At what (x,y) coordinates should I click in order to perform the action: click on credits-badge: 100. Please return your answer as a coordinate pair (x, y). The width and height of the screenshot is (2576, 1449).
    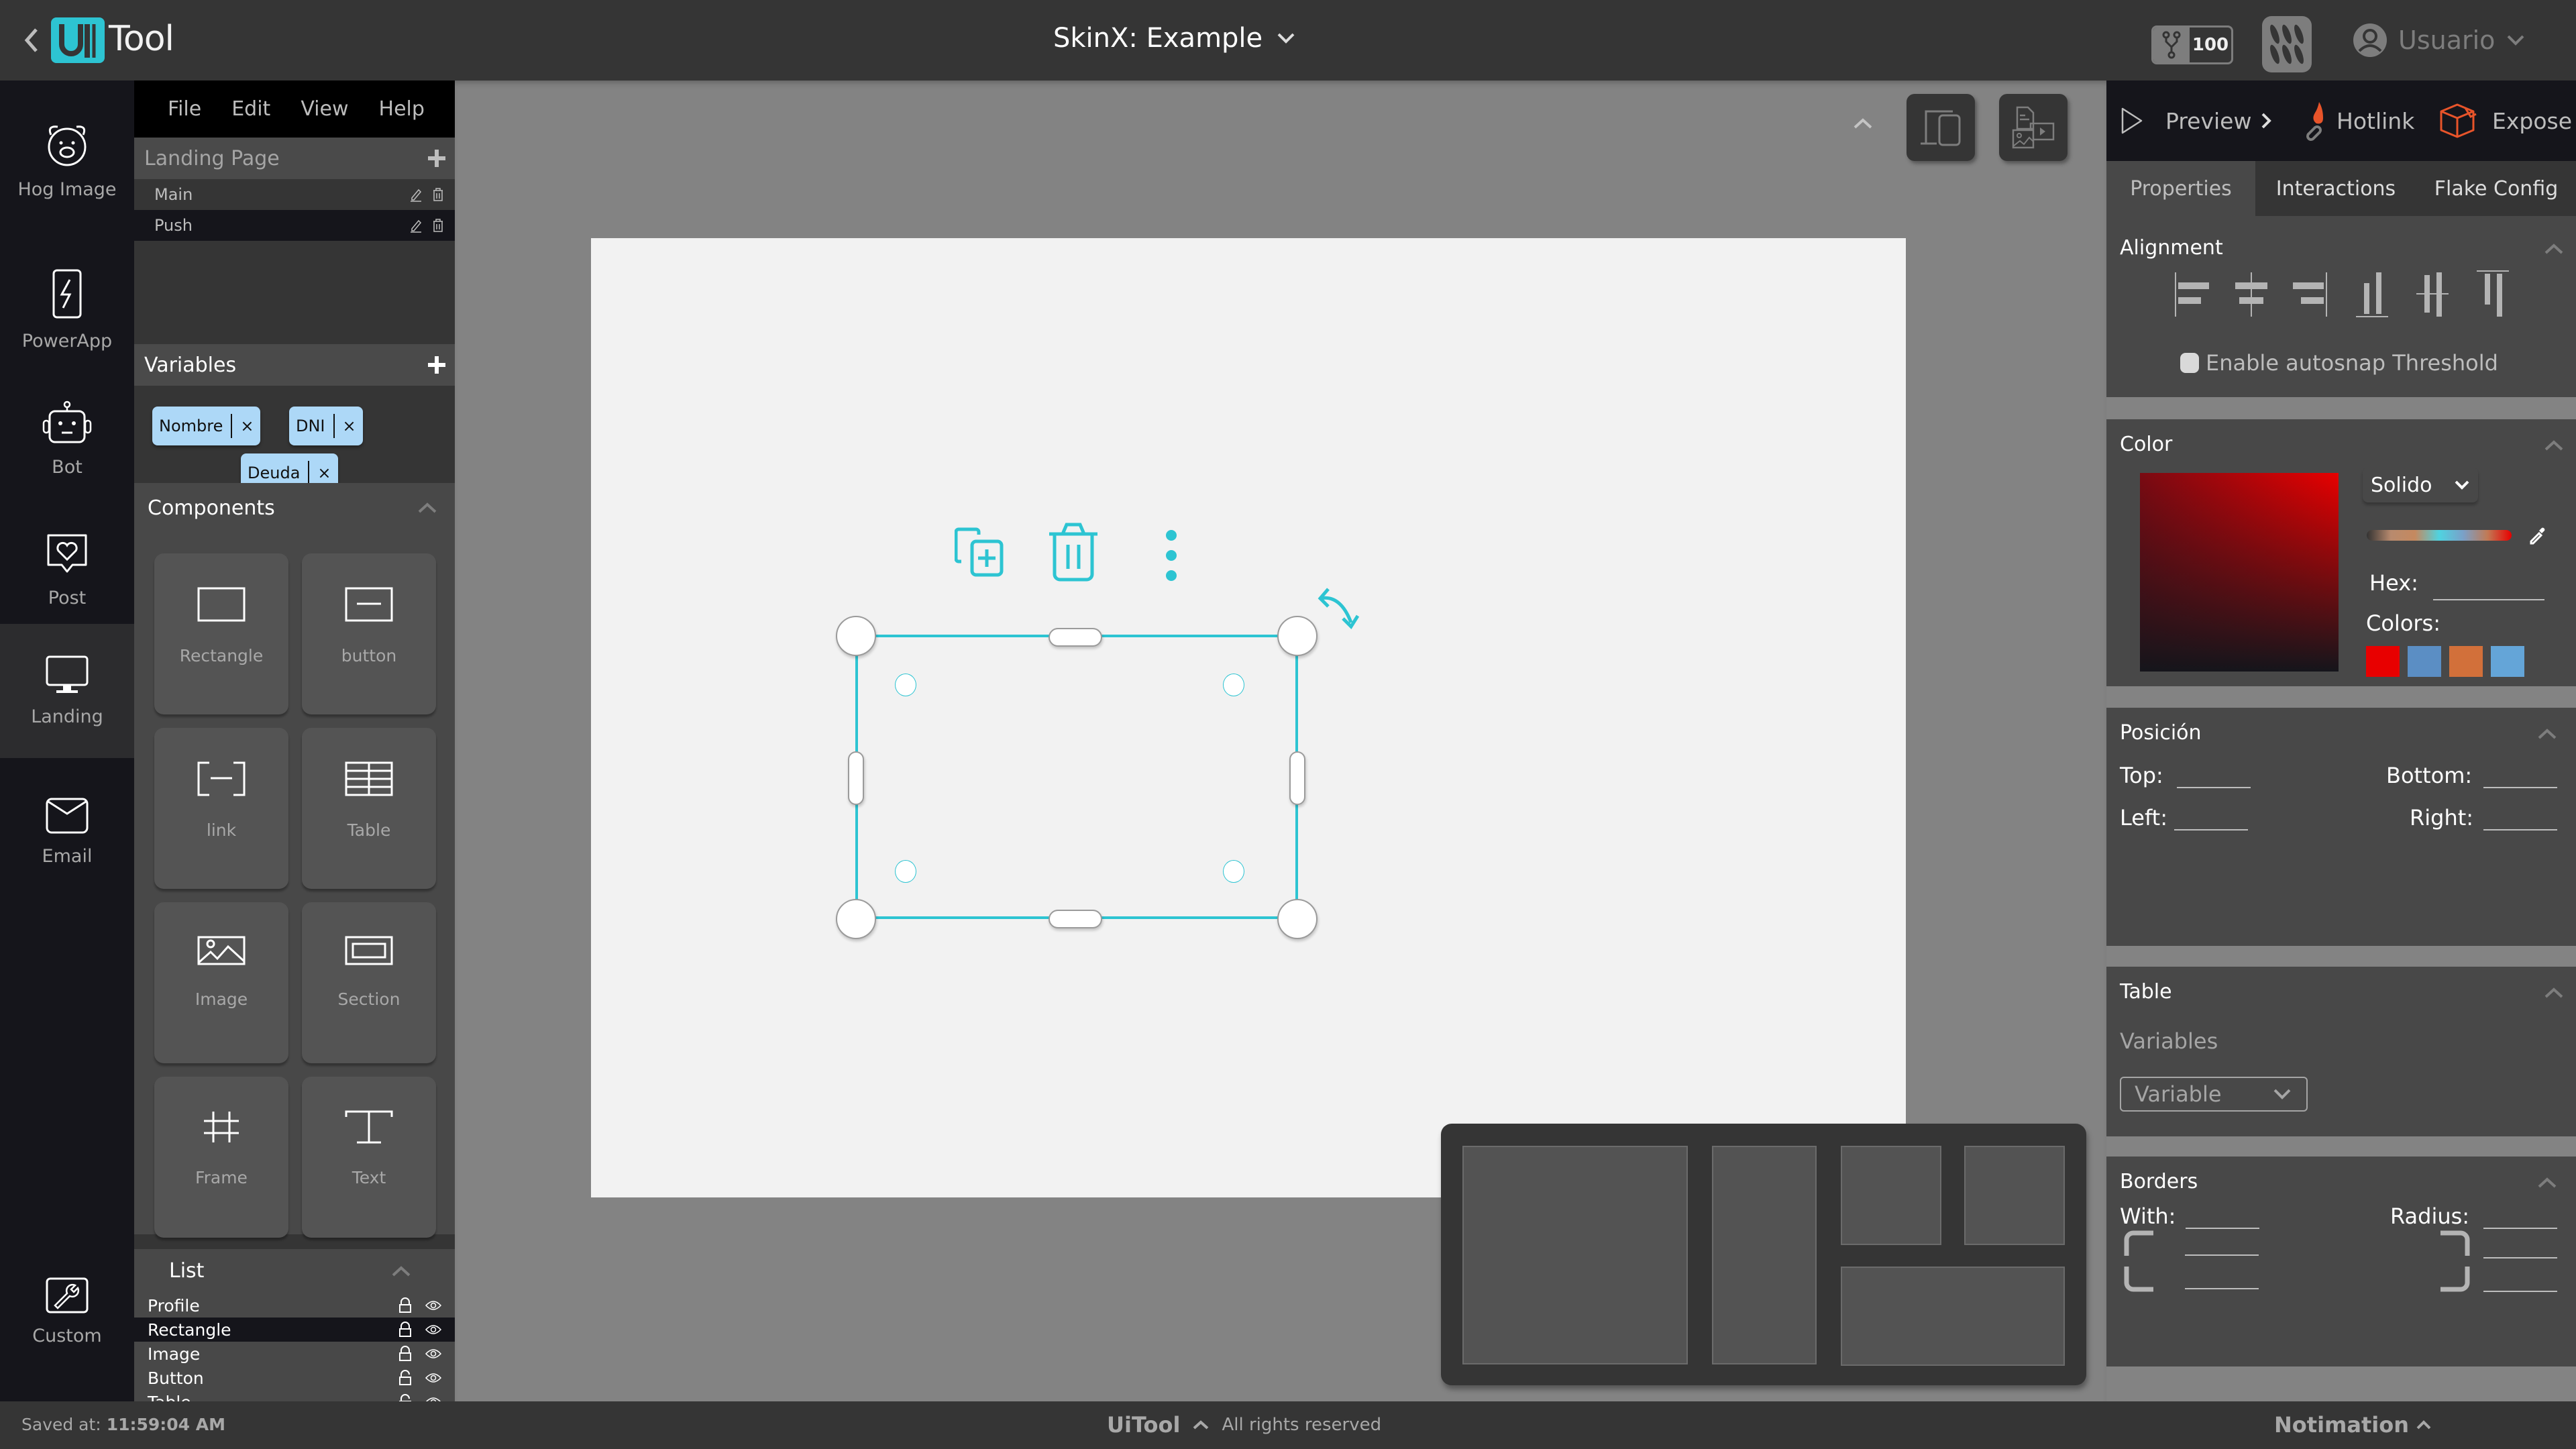
    Looking at the image, I should click on (2192, 44).